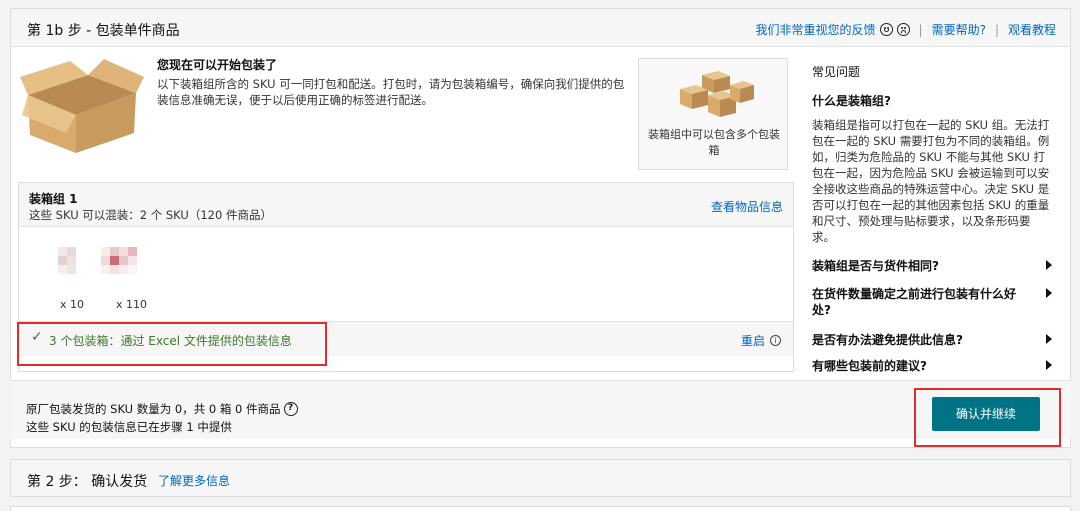 This screenshot has height=511, width=1080. What do you see at coordinates (172, 344) in the screenshot?
I see `status-highlight-outline` at bounding box center [172, 344].